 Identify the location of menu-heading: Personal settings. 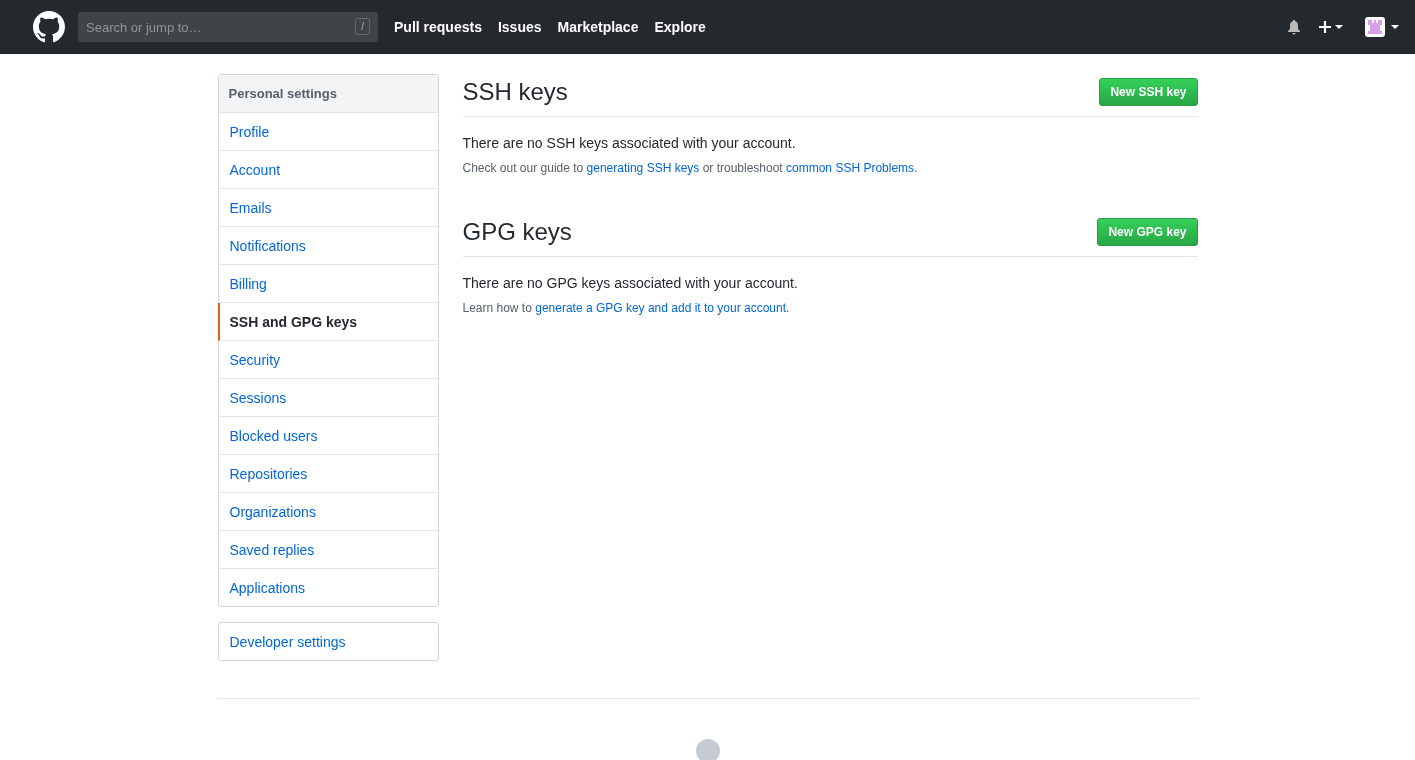
(328, 94).